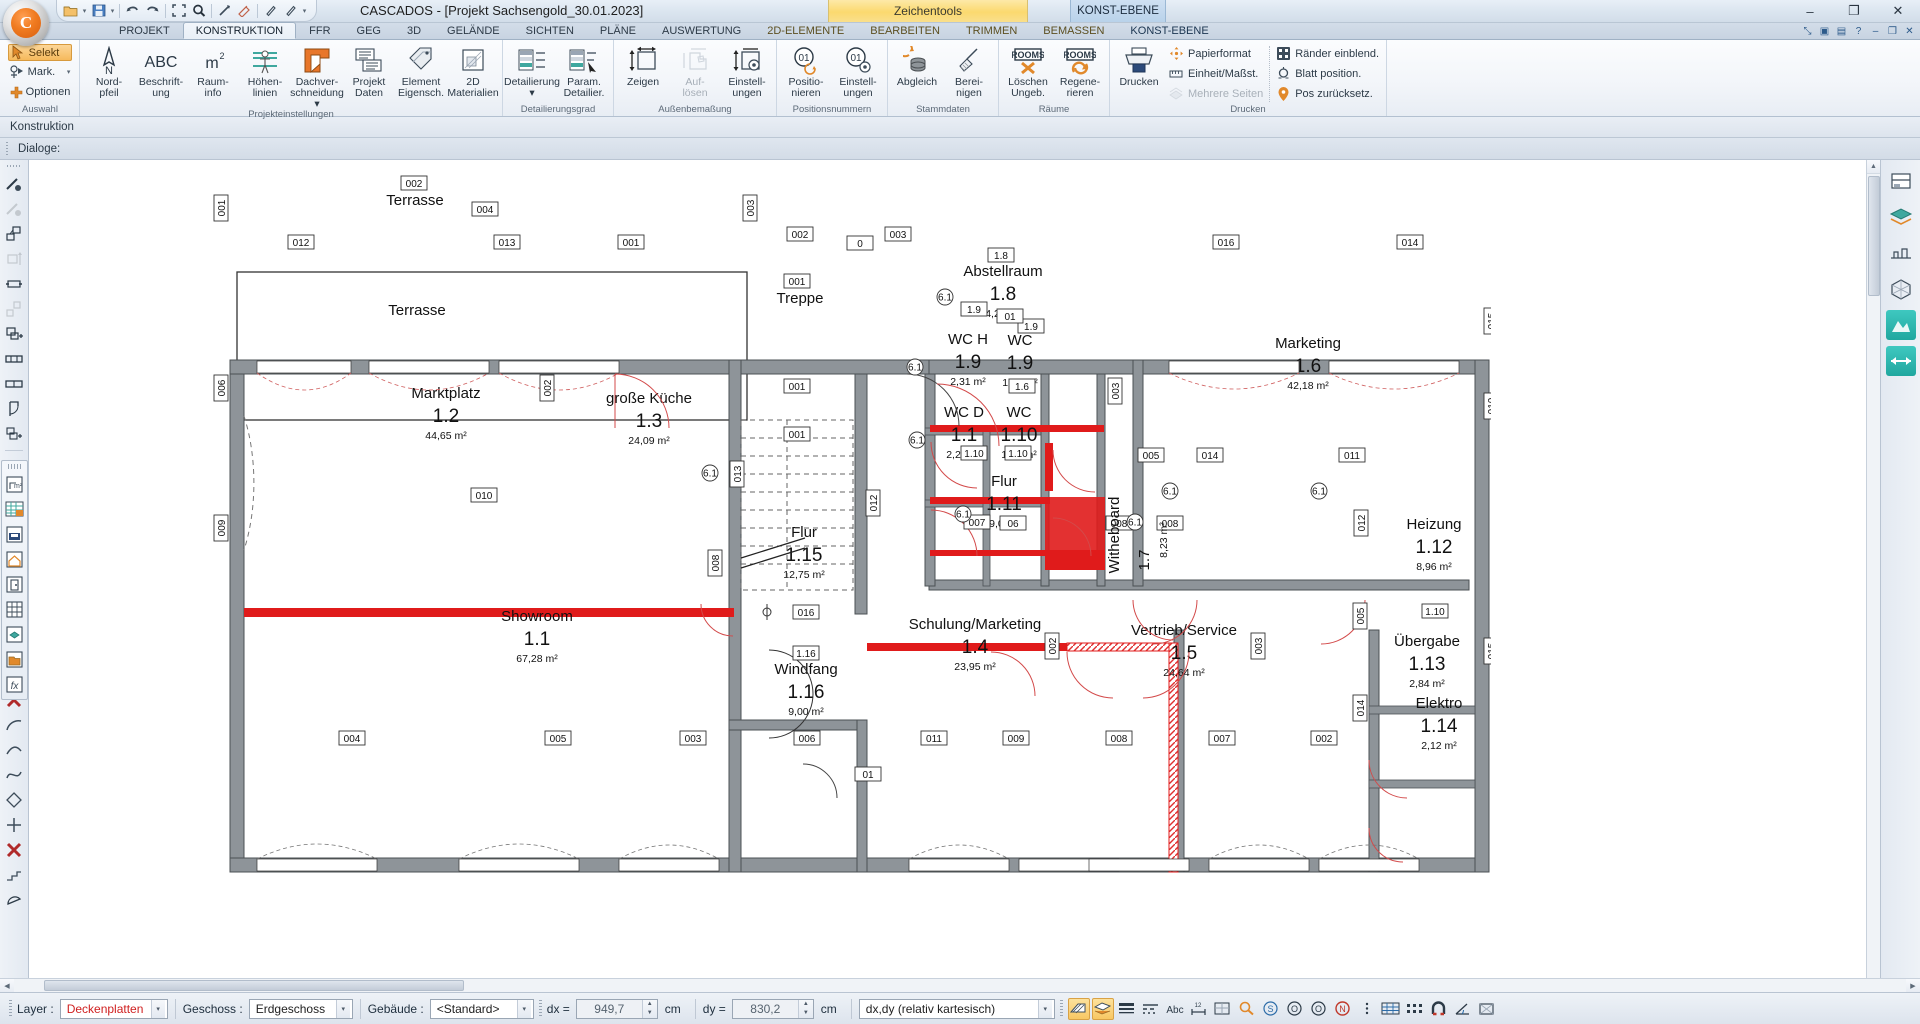 Image resolution: width=1920 pixels, height=1024 pixels. Describe the element at coordinates (1175, 1009) in the screenshot. I see `text-abc-icon: Abc` at that location.